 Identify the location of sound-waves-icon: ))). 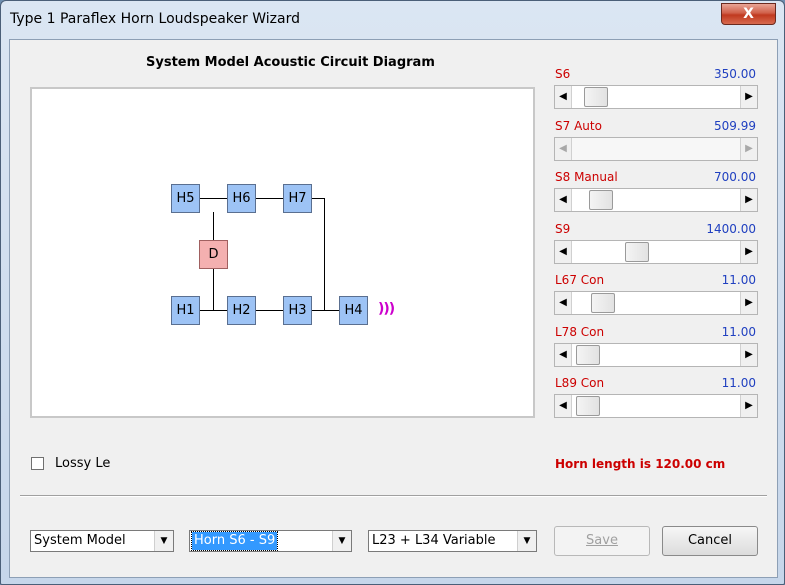
(386, 309).